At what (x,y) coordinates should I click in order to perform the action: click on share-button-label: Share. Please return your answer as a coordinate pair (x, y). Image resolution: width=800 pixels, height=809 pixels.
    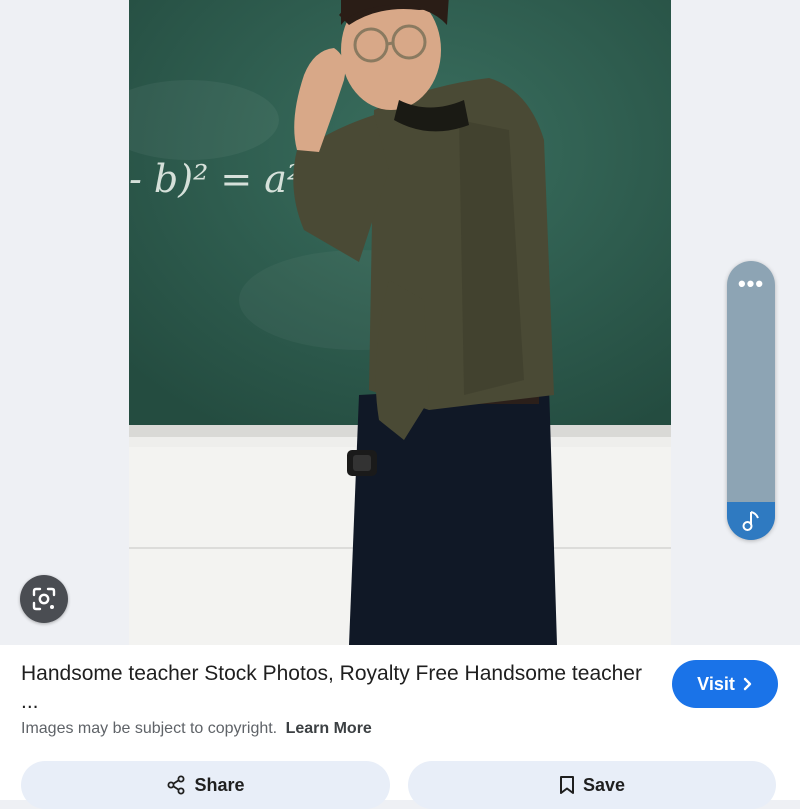
    Looking at the image, I should click on (219, 784).